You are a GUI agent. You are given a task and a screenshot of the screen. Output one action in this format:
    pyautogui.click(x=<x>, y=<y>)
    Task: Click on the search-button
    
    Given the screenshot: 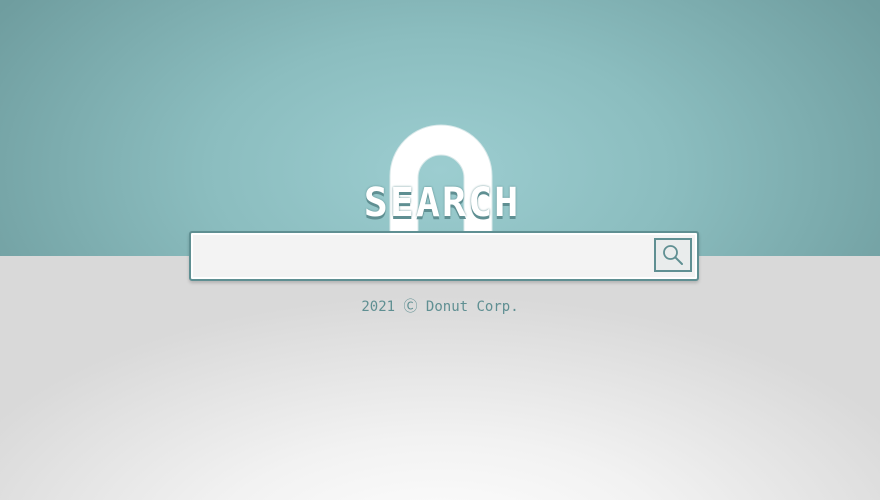 What is the action you would take?
    pyautogui.click(x=673, y=255)
    